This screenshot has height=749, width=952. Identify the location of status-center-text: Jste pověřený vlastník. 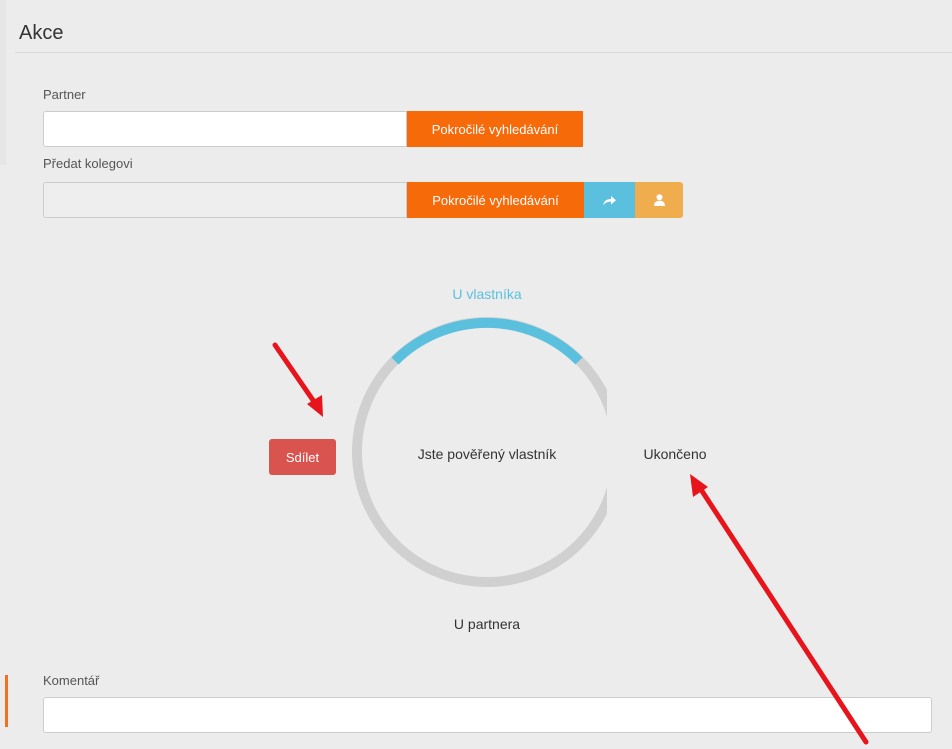
(487, 454).